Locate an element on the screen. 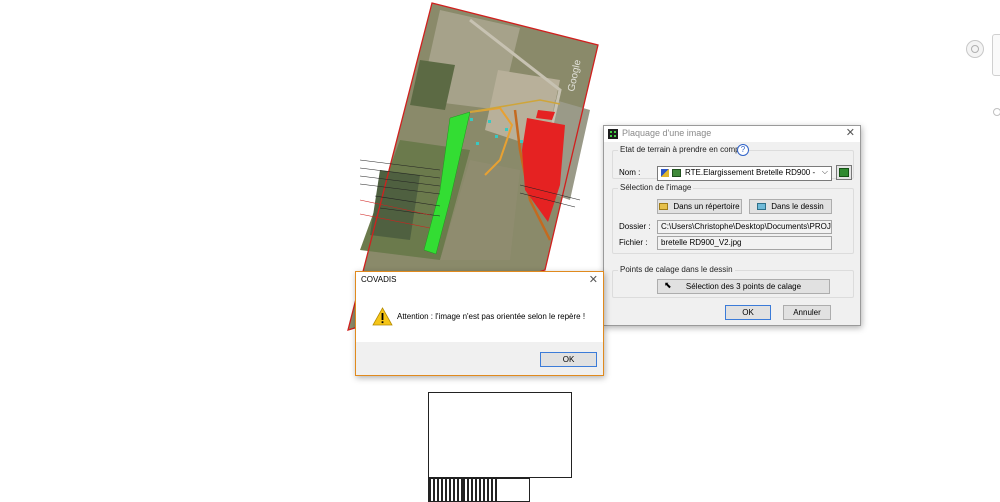  image-icon is located at coordinates (762, 207).